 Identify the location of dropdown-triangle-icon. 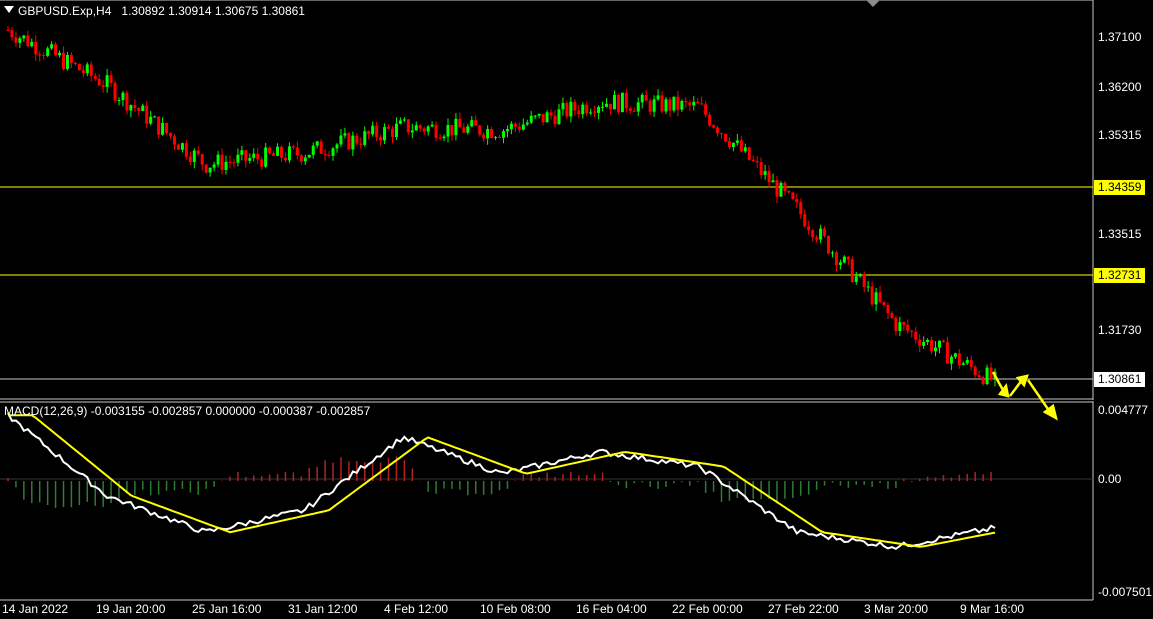
(9, 9).